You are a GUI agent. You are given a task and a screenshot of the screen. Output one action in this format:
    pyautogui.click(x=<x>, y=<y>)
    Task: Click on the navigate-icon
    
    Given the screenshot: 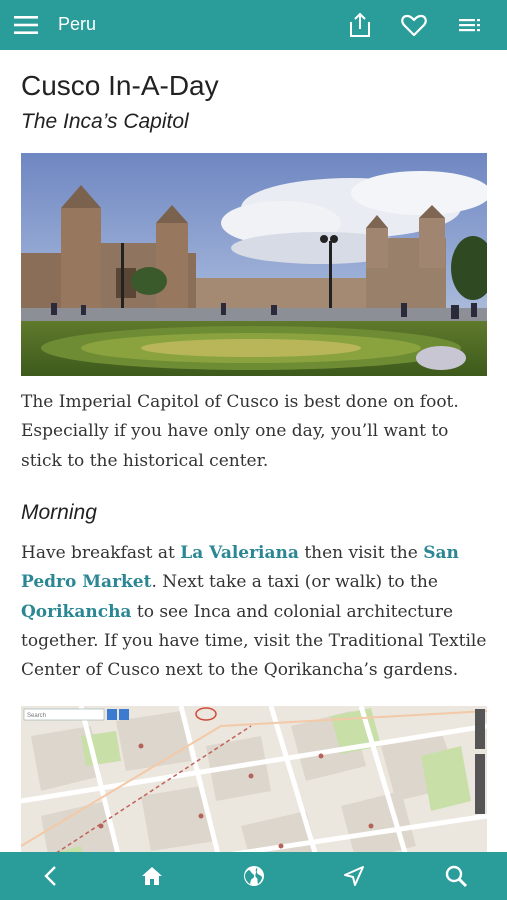 What is the action you would take?
    pyautogui.click(x=354, y=876)
    